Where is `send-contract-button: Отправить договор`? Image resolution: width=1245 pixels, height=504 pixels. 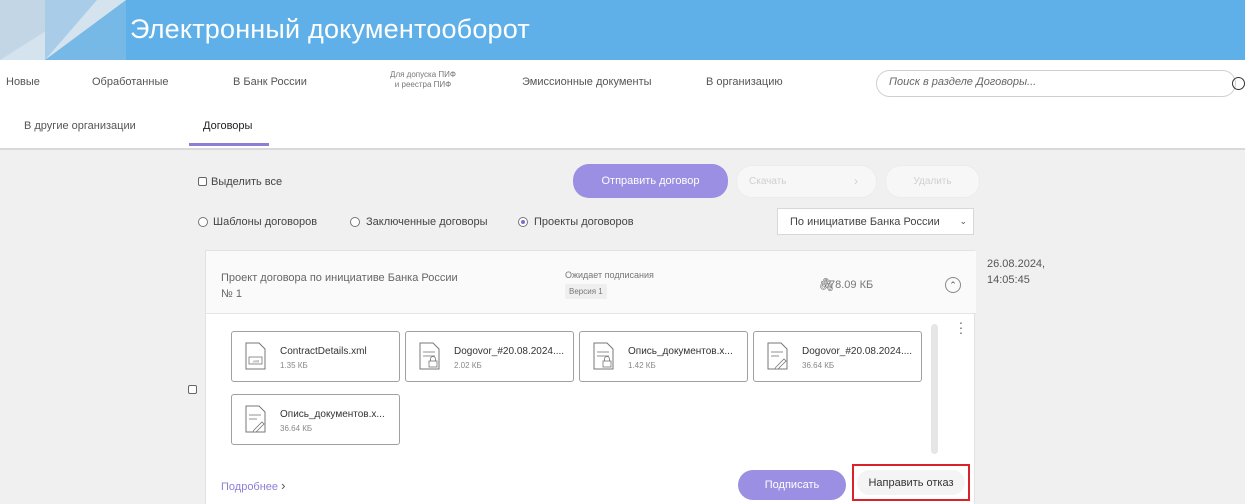
send-contract-button: Отправить договор is located at coordinates (650, 181).